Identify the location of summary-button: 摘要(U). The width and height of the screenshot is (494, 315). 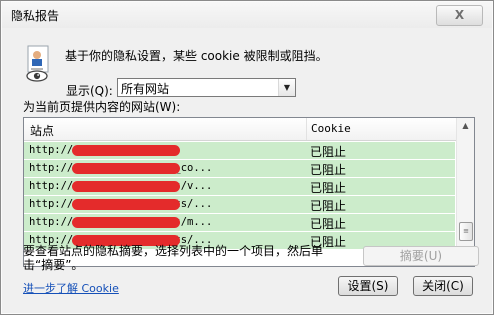
(421, 256).